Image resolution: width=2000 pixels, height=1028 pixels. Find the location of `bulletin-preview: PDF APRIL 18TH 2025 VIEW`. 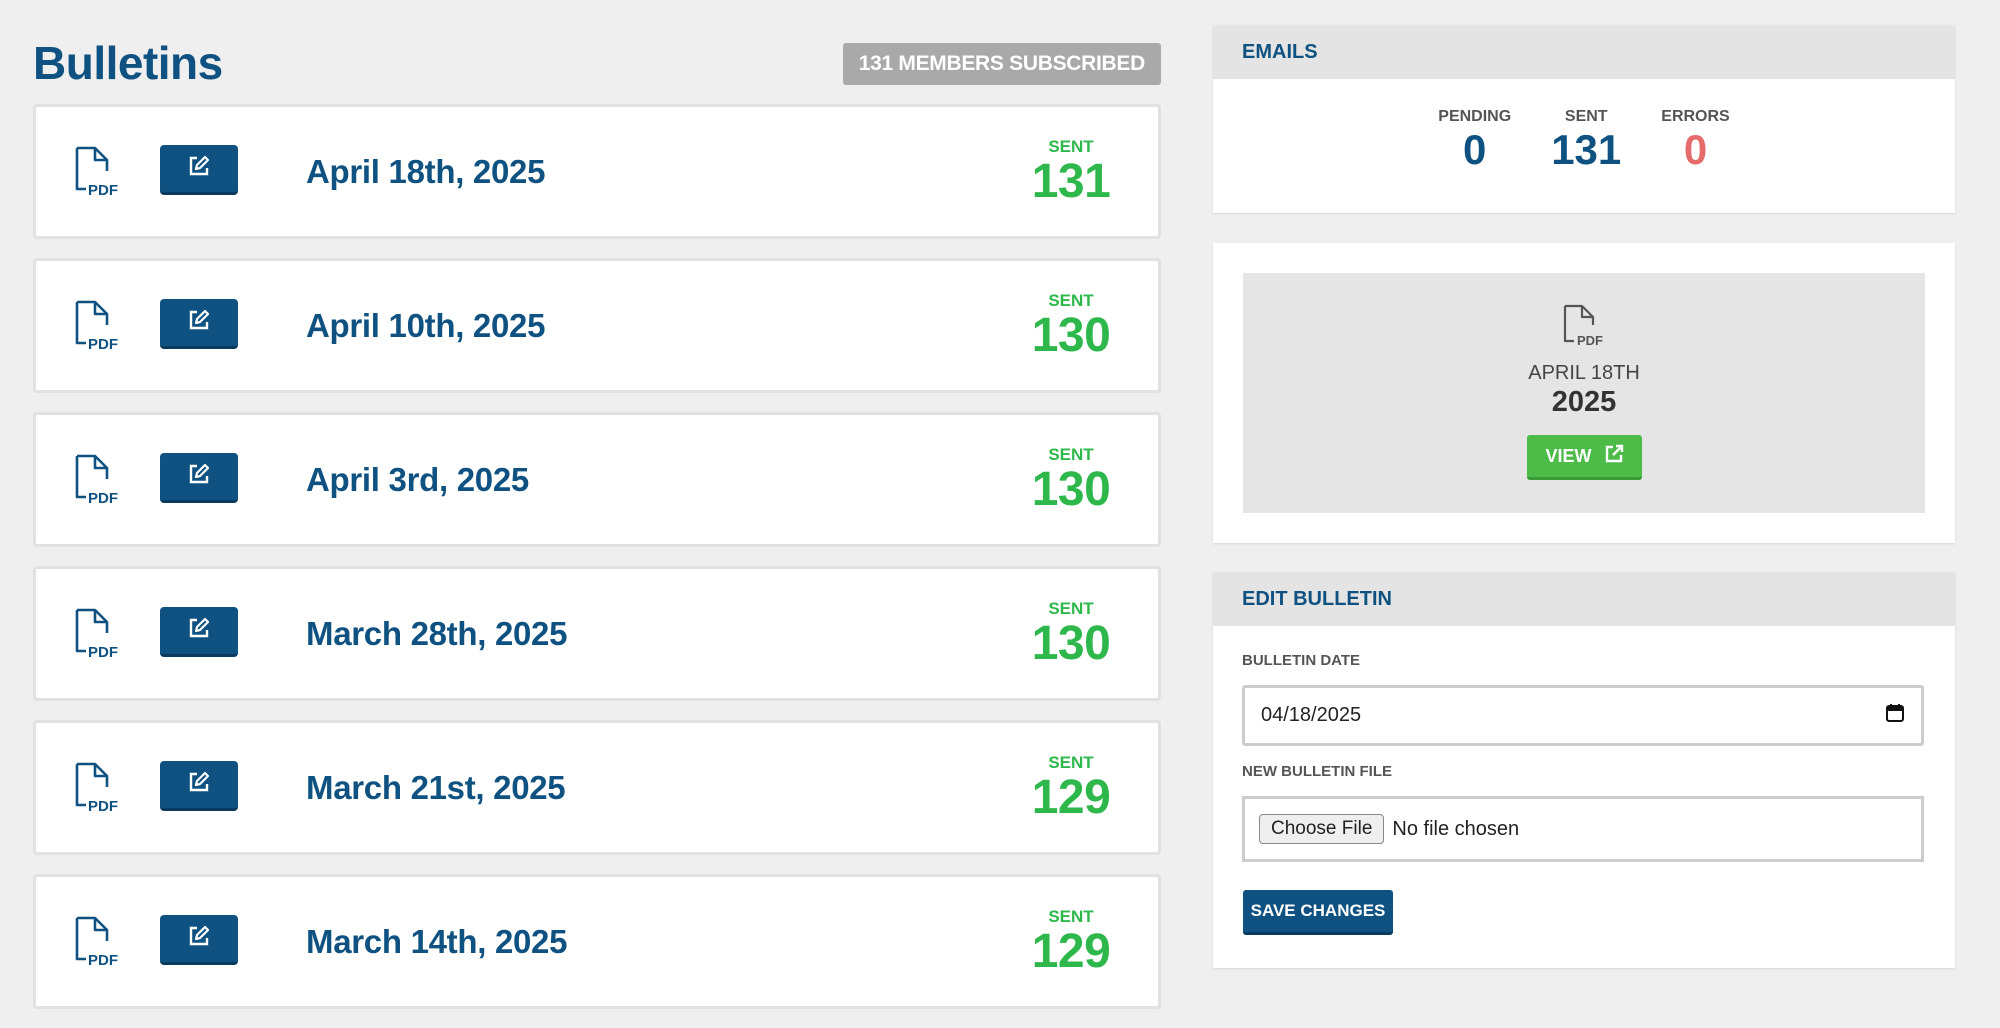

bulletin-preview: PDF APRIL 18TH 2025 VIEW is located at coordinates (1584, 393).